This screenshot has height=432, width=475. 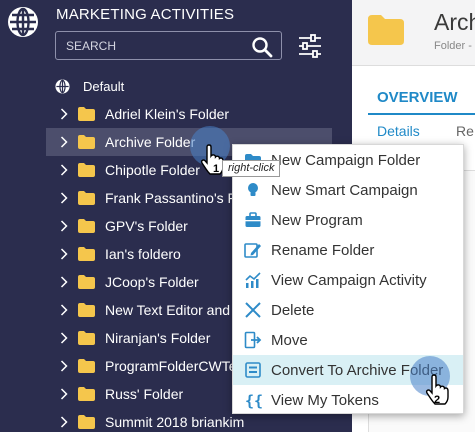 I want to click on step-number-2: 2, so click(x=437, y=400).